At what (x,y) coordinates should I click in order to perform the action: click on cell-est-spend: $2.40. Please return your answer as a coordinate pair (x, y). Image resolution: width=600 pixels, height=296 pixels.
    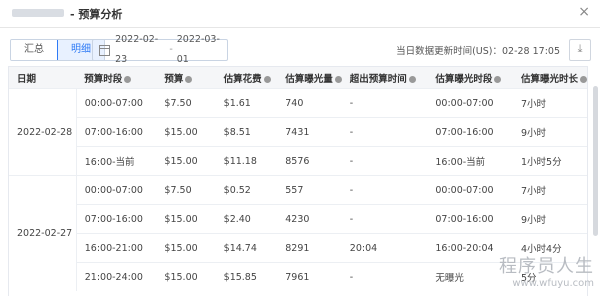
    Looking at the image, I should click on (246, 219).